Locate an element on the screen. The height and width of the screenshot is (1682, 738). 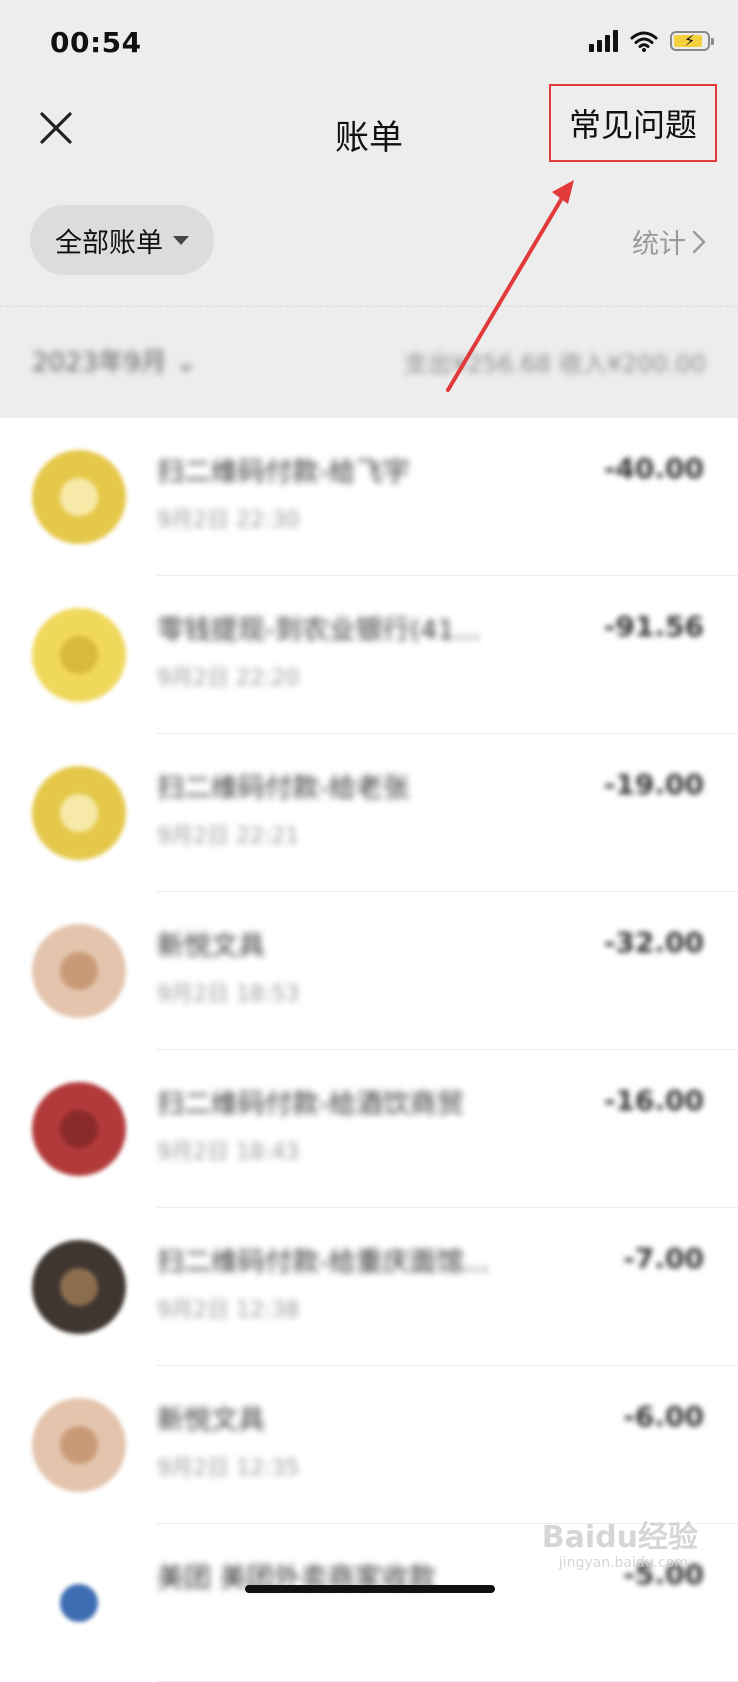
transaction-amount: -40.00 is located at coordinates (653, 468).